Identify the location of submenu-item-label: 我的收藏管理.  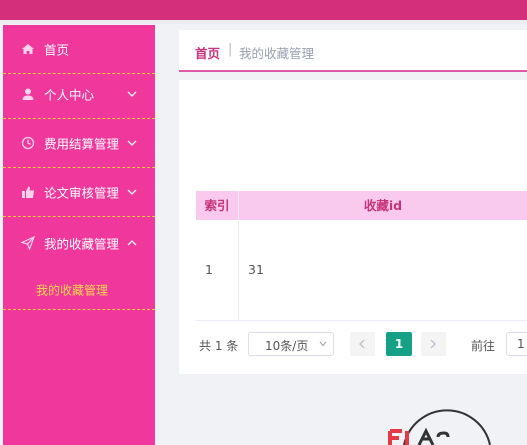
(72, 290).